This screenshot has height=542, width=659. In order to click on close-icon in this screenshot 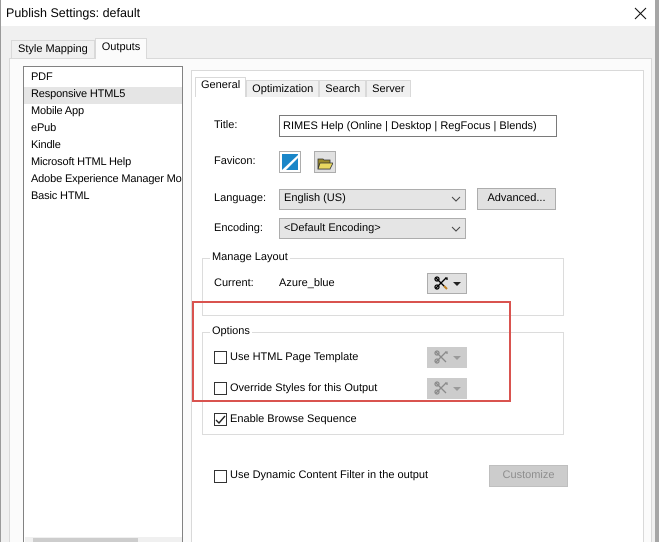, I will do `click(640, 13)`.